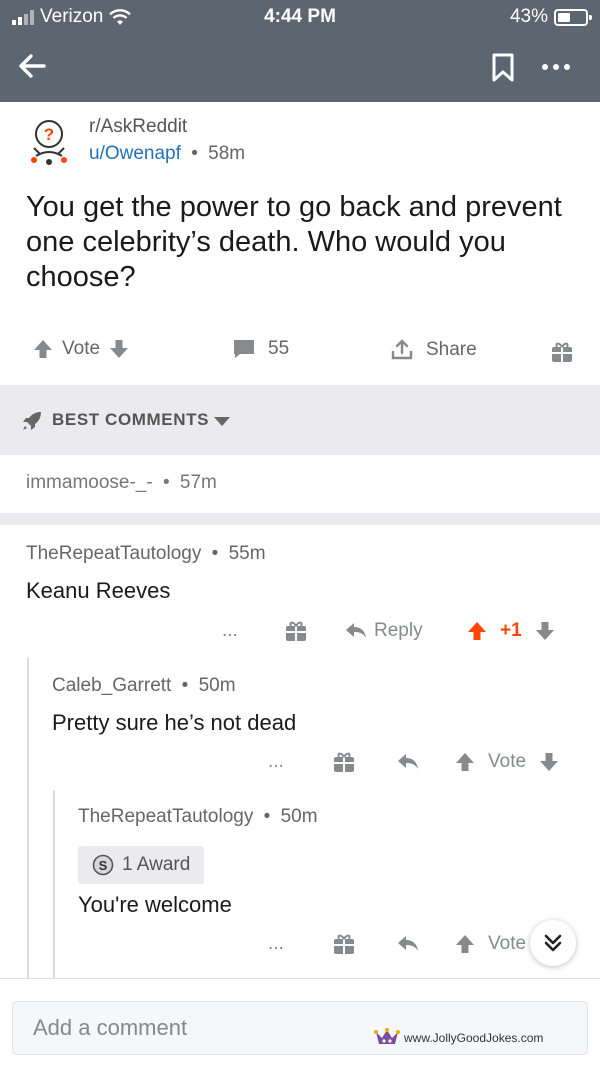 This screenshot has height=1067, width=600. I want to click on wifi-icon, so click(120, 16).